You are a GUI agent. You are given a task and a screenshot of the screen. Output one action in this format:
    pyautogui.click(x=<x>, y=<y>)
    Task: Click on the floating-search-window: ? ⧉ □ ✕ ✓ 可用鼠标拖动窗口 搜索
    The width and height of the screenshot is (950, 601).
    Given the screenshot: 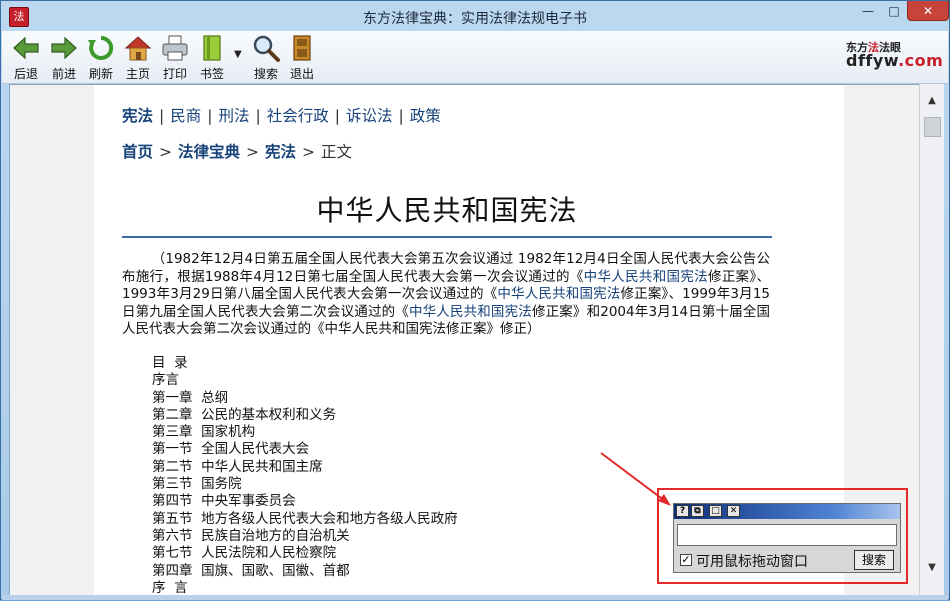 What is the action you would take?
    pyautogui.click(x=787, y=538)
    